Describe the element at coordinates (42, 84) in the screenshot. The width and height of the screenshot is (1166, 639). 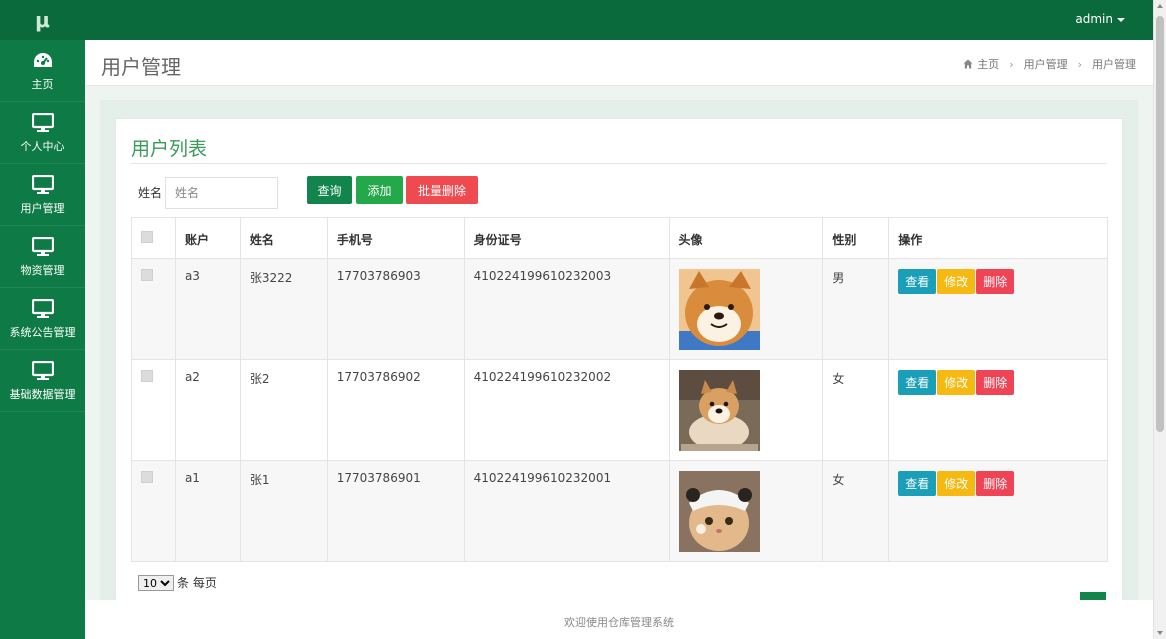
I see `sidebar-item-label: 主页` at that location.